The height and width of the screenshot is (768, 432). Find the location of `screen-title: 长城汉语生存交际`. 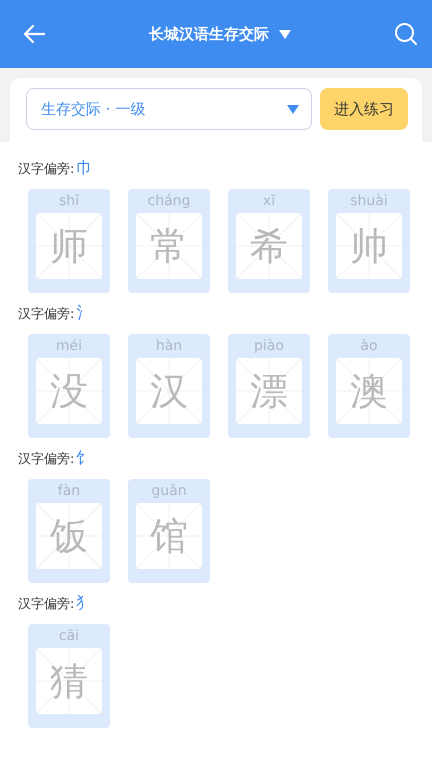

screen-title: 长城汉语生存交际 is located at coordinates (209, 34).